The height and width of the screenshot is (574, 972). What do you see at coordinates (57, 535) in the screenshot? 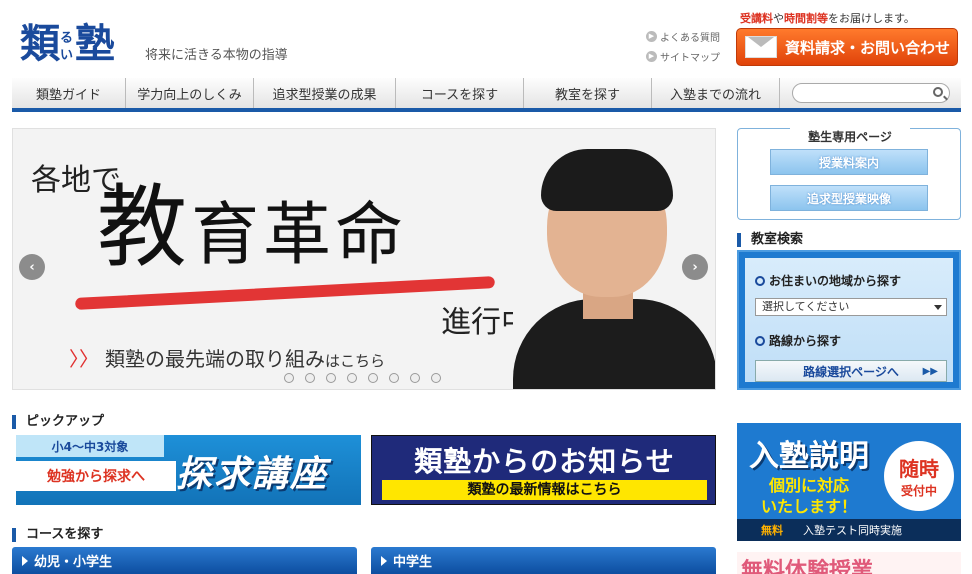
I see `course-heading: コースを探す` at bounding box center [57, 535].